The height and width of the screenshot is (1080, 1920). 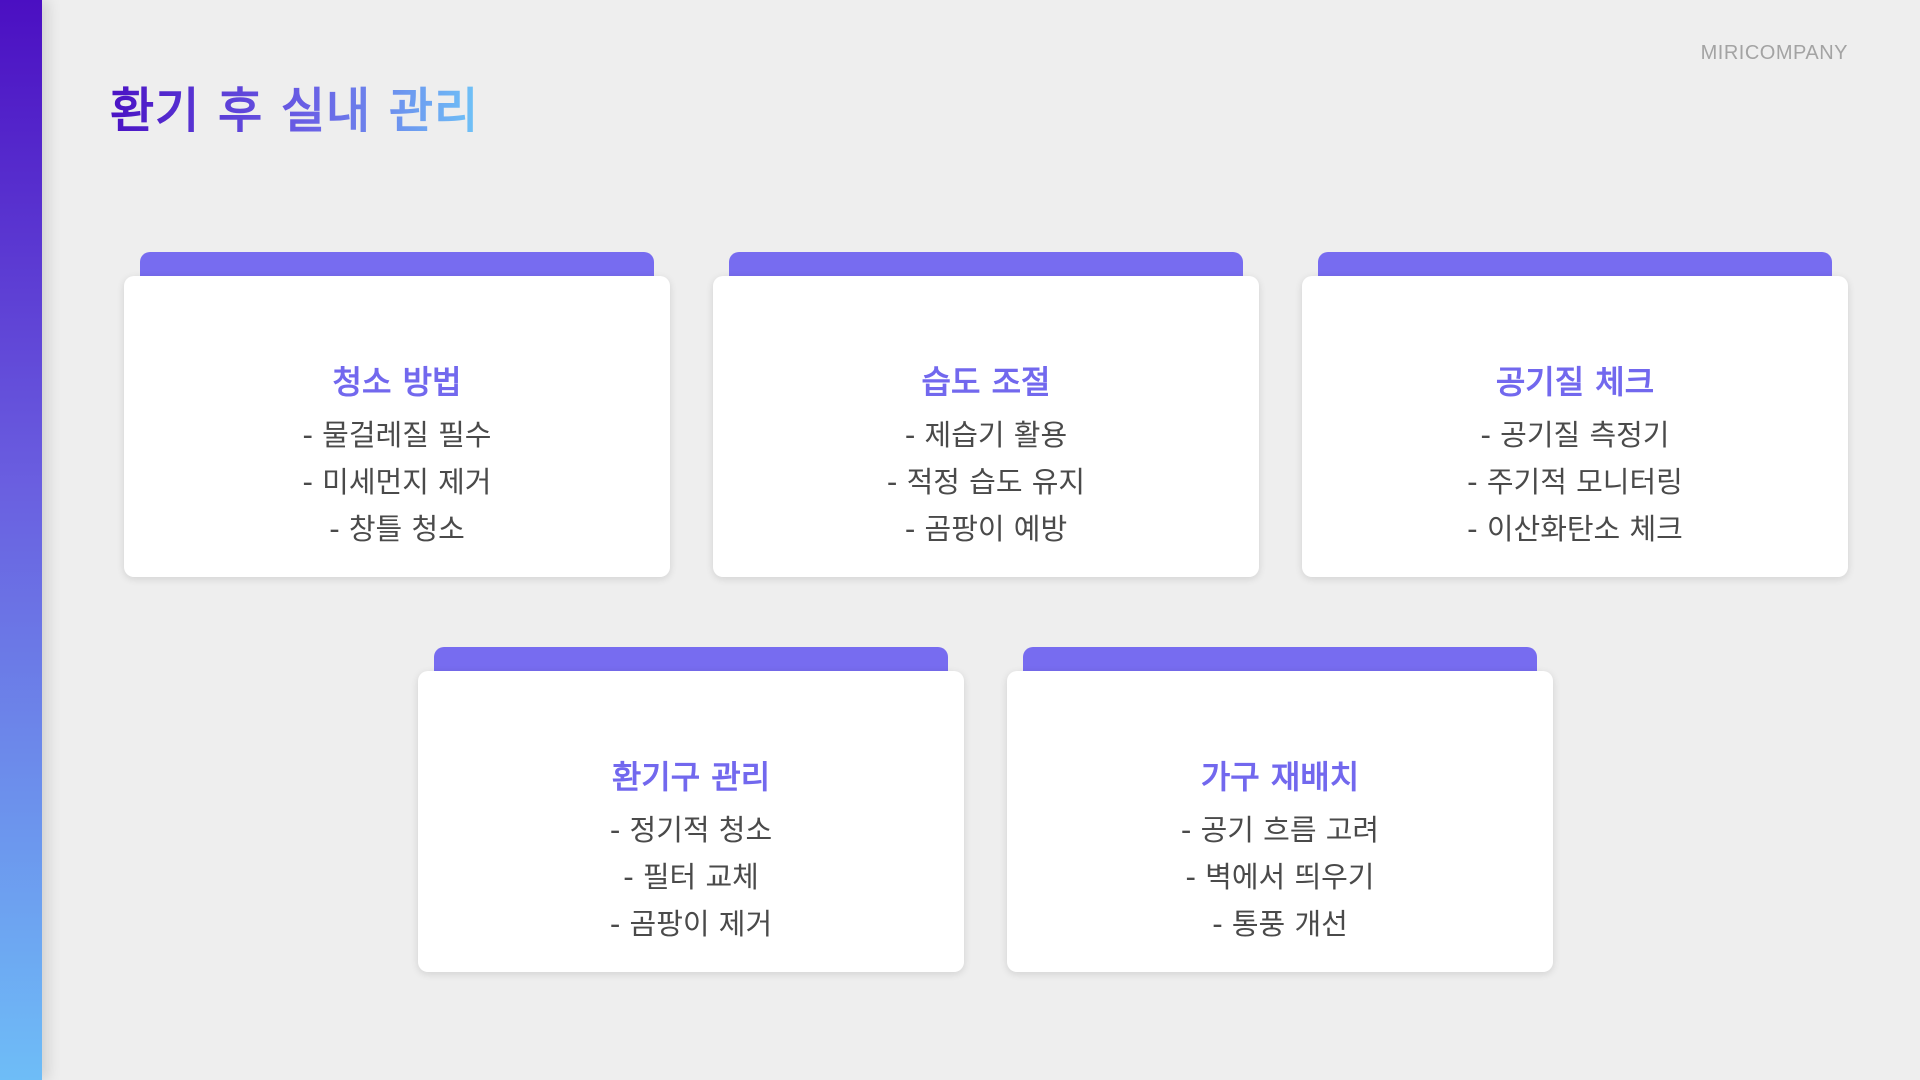 I want to click on card-humidity: 습도 조절 - 제습기 활용 - 적정 습도 유지 - 곰팡이 예방, so click(x=986, y=414).